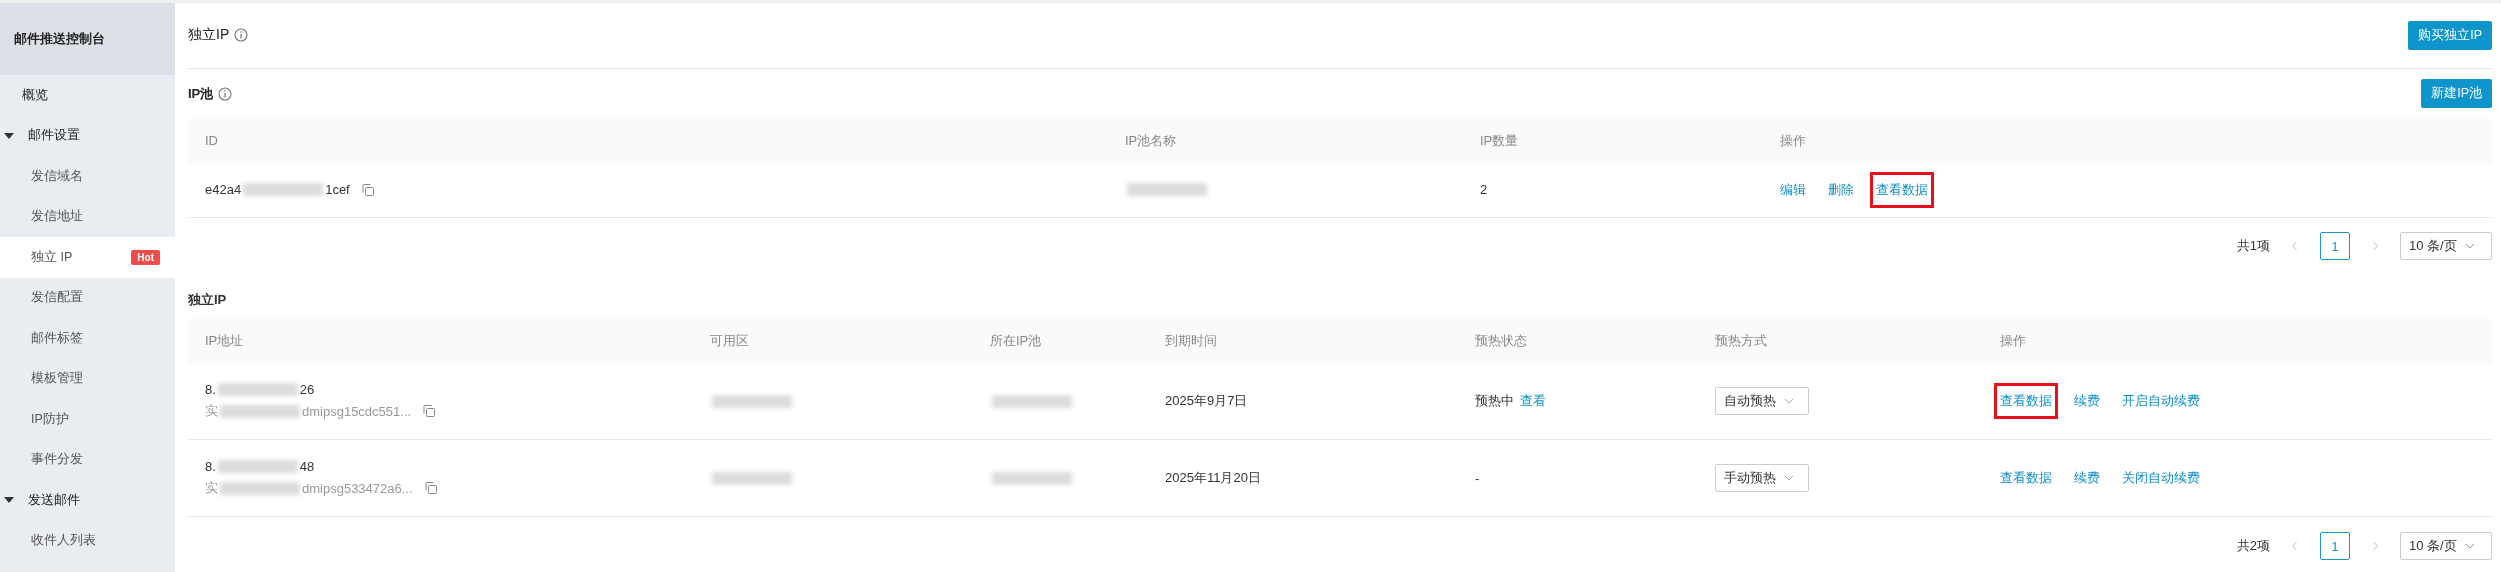 The height and width of the screenshot is (572, 2501). Describe the element at coordinates (1741, 341) in the screenshot. I see `column-header: 预热方式` at that location.